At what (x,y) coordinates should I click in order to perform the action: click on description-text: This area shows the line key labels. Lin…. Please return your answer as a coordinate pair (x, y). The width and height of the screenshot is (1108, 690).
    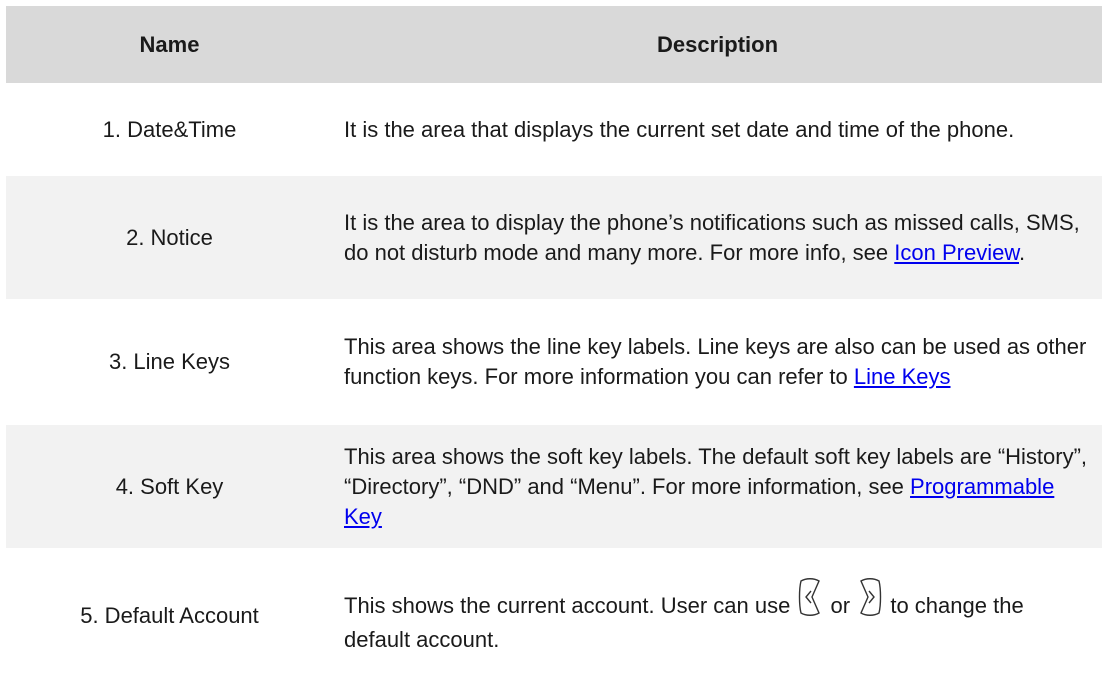
    Looking at the image, I should click on (715, 361).